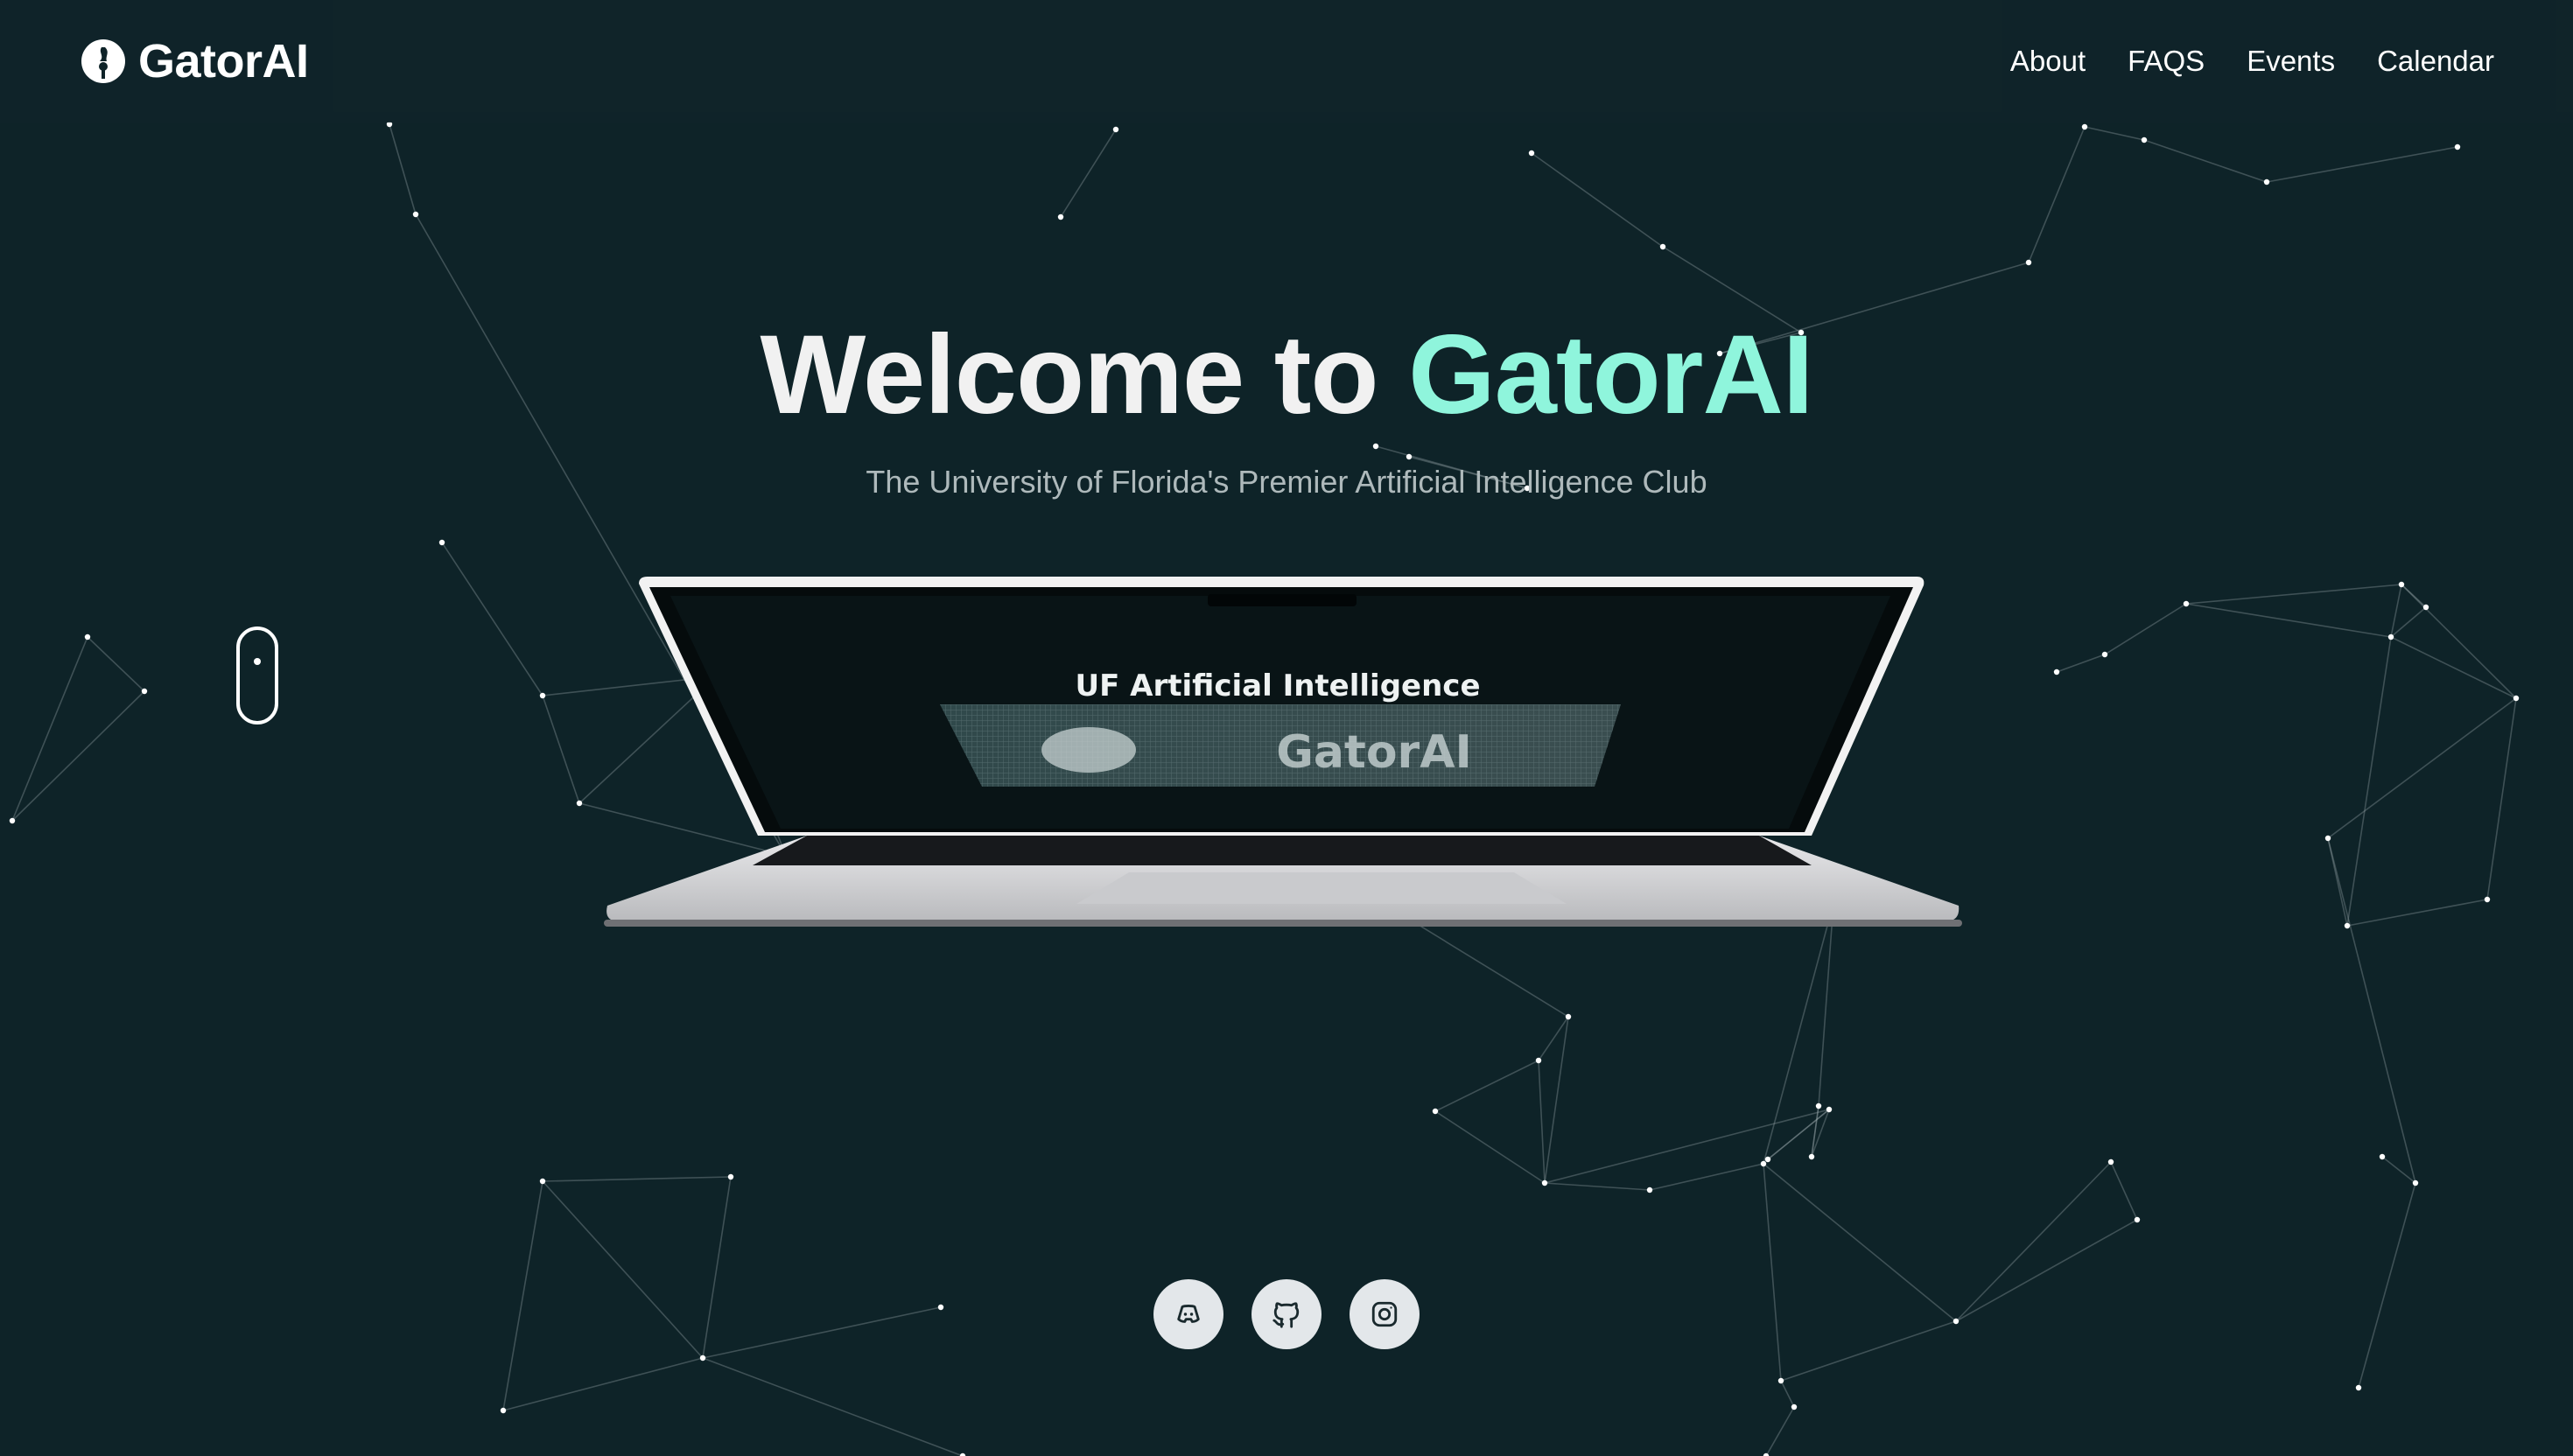 Image resolution: width=2573 pixels, height=1456 pixels. What do you see at coordinates (257, 675) in the screenshot?
I see `scroll-indicator` at bounding box center [257, 675].